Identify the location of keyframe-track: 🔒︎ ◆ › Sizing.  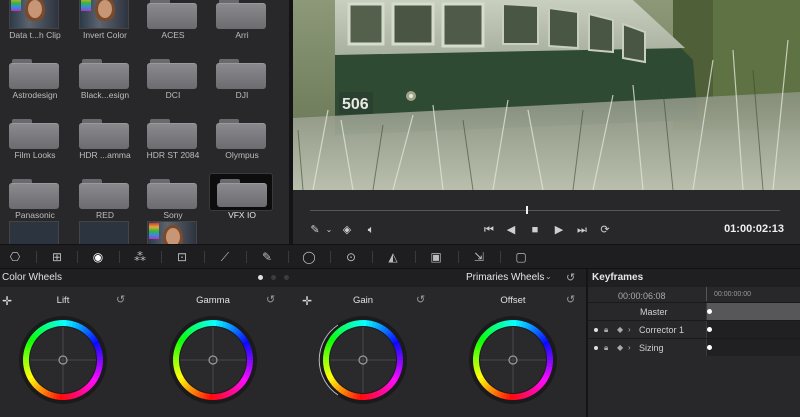
(694, 347).